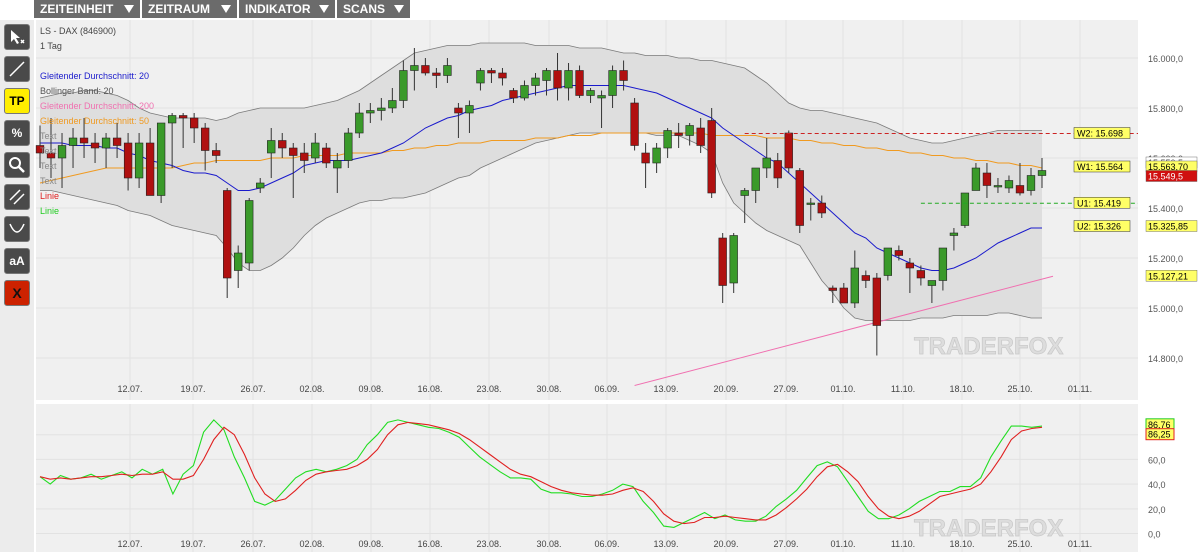 The image size is (1198, 552). I want to click on delete-tool-button: X, so click(17, 293).